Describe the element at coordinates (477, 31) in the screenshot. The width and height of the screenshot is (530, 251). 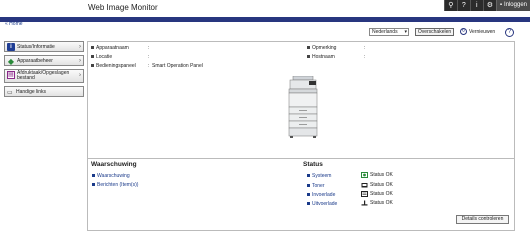
I see `refresh-button: ↻ Vernieuwen` at that location.